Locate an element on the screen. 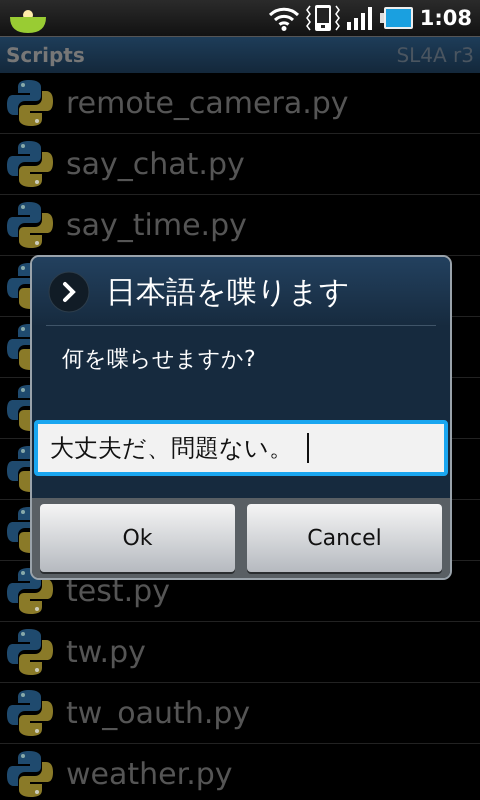  wifi-icon is located at coordinates (284, 18).